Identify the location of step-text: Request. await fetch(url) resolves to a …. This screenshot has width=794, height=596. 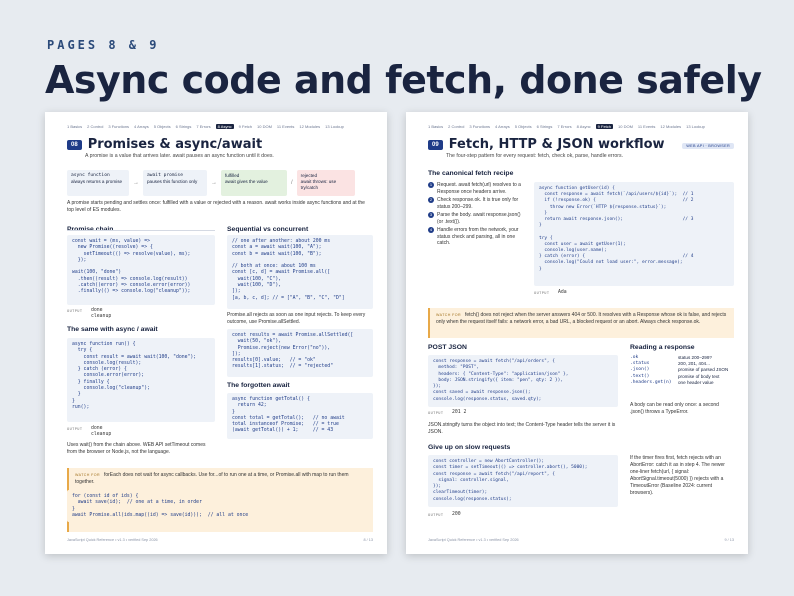
(479, 188).